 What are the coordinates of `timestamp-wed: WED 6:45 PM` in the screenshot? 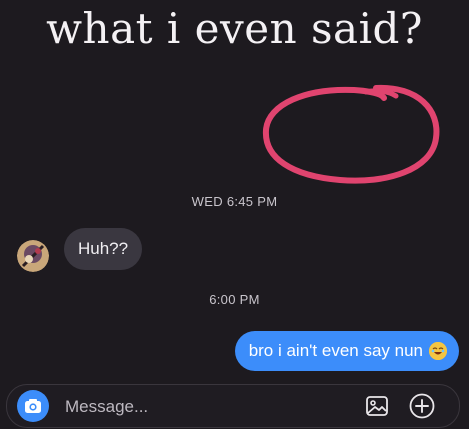 It's located at (234, 201).